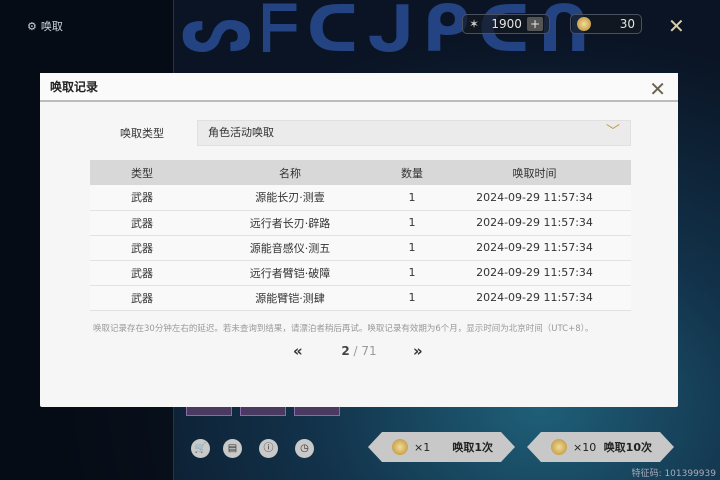 This screenshot has height=480, width=720. What do you see at coordinates (365, 351) in the screenshot?
I see `total-pages: / 71` at bounding box center [365, 351].